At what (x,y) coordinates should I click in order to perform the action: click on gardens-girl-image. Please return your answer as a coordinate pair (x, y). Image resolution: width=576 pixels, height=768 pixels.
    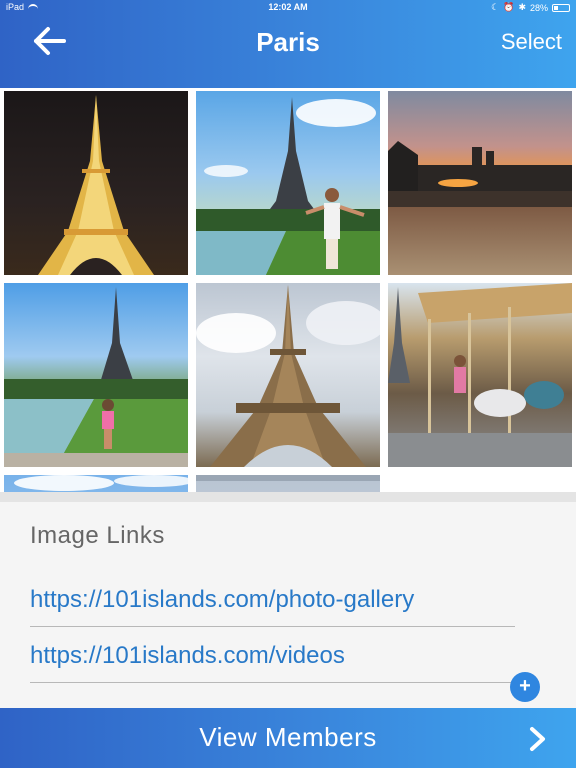
    Looking at the image, I should click on (96, 377).